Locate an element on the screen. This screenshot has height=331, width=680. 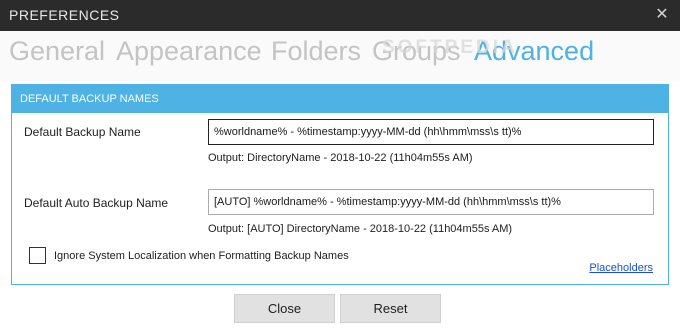
placeholders-link: Placeholders is located at coordinates (621, 268).